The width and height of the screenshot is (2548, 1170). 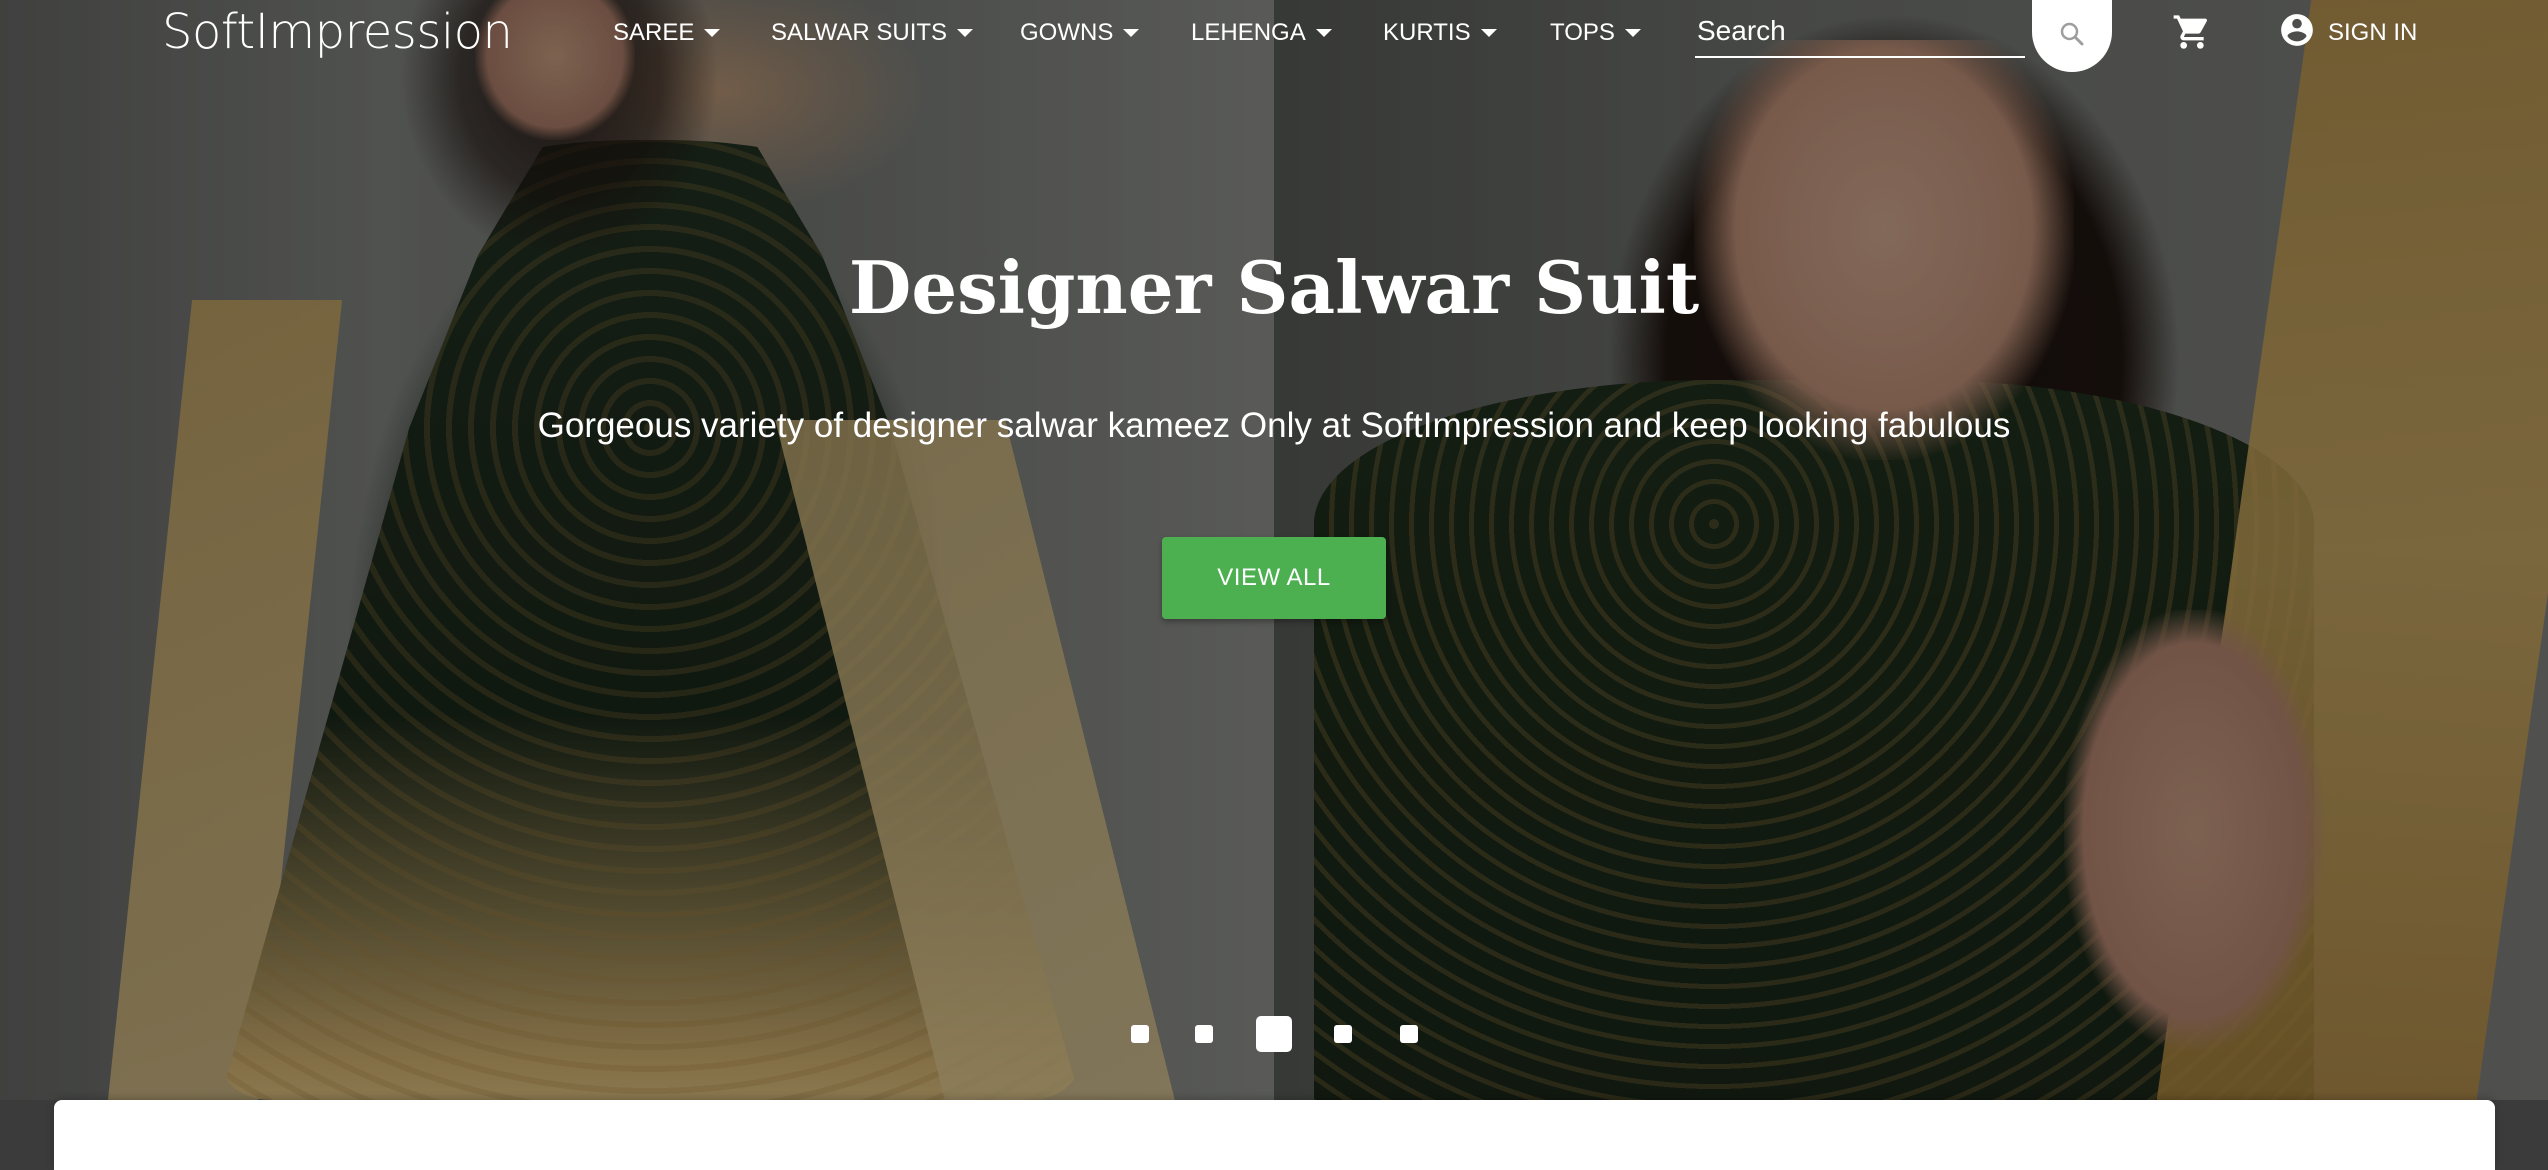 I want to click on nav-item-label: SAREE, so click(x=654, y=32).